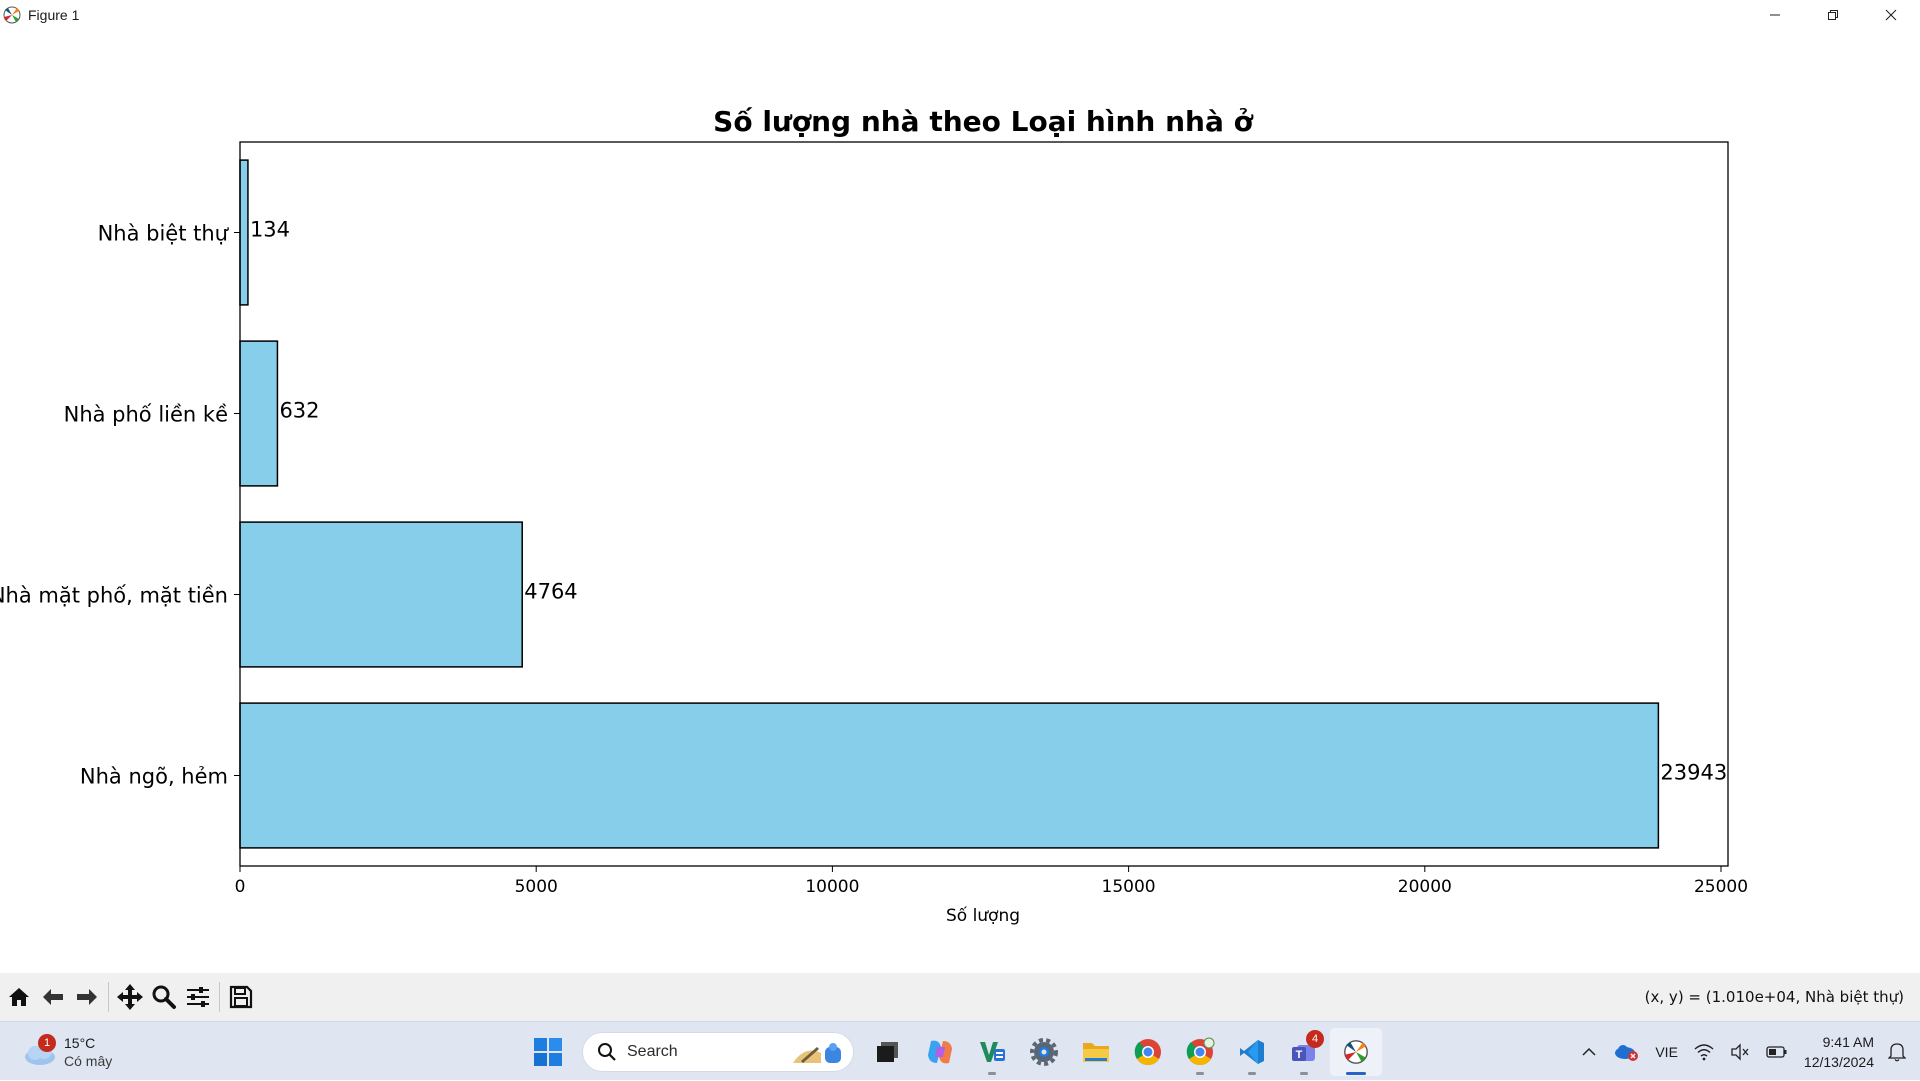 The width and height of the screenshot is (1920, 1081). I want to click on teams-badge: 4, so click(1315, 1039).